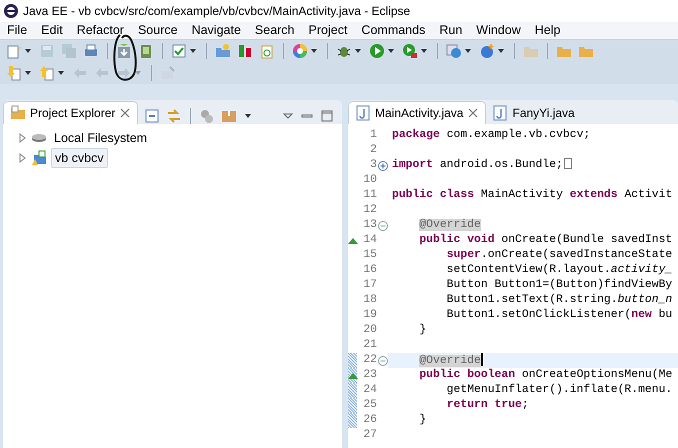  What do you see at coordinates (559, 315) in the screenshot?
I see `code-text: Button1.setOnClickListener(new bu` at bounding box center [559, 315].